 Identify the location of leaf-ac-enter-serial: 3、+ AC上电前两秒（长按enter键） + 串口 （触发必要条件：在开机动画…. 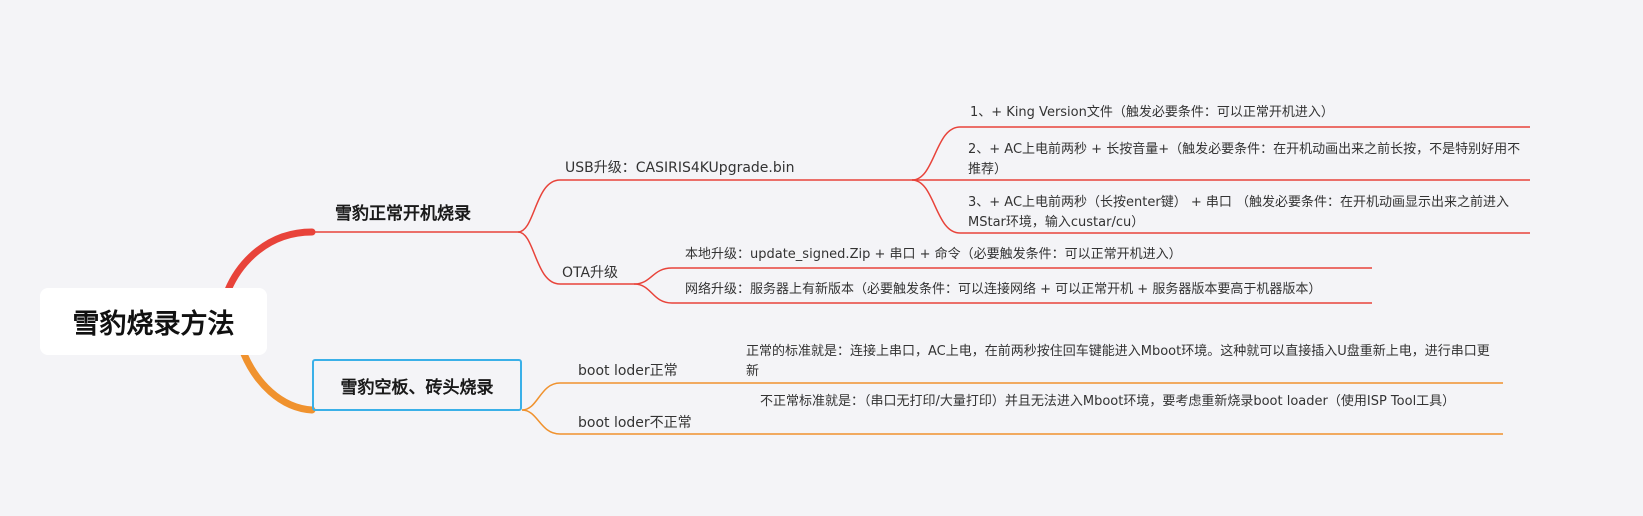
(1248, 213).